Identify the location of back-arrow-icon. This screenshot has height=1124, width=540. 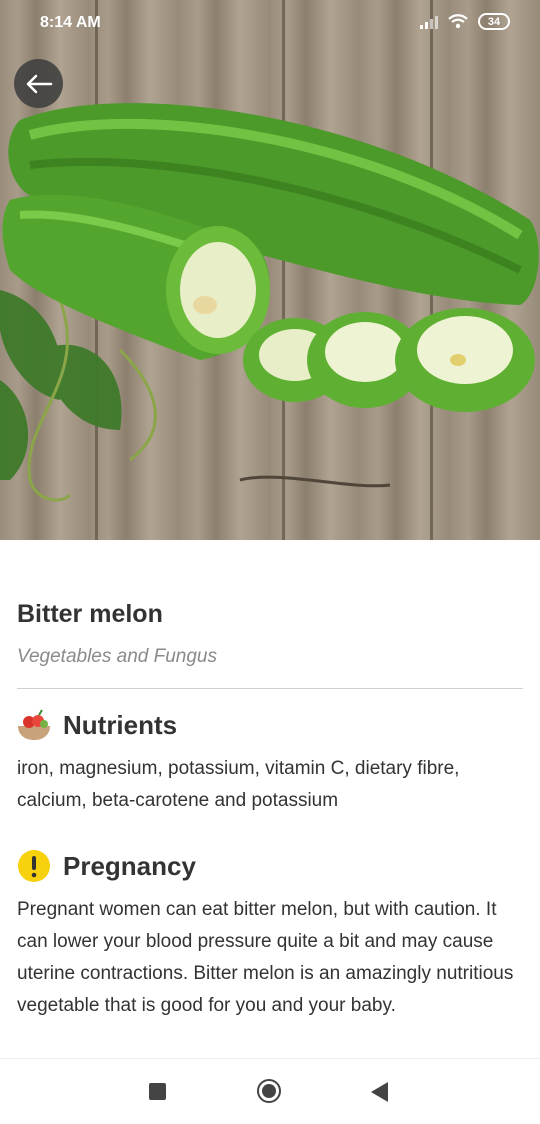
(39, 83).